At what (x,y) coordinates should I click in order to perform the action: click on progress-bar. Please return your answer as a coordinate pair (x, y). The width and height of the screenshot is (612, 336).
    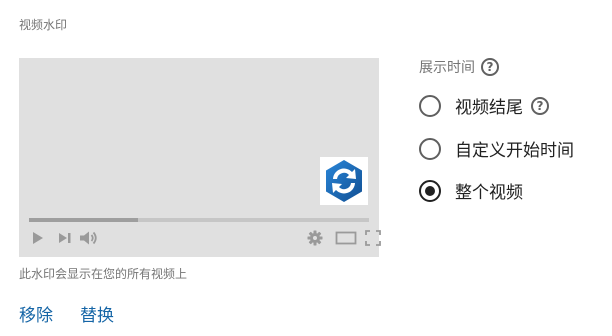
    Looking at the image, I should click on (199, 220).